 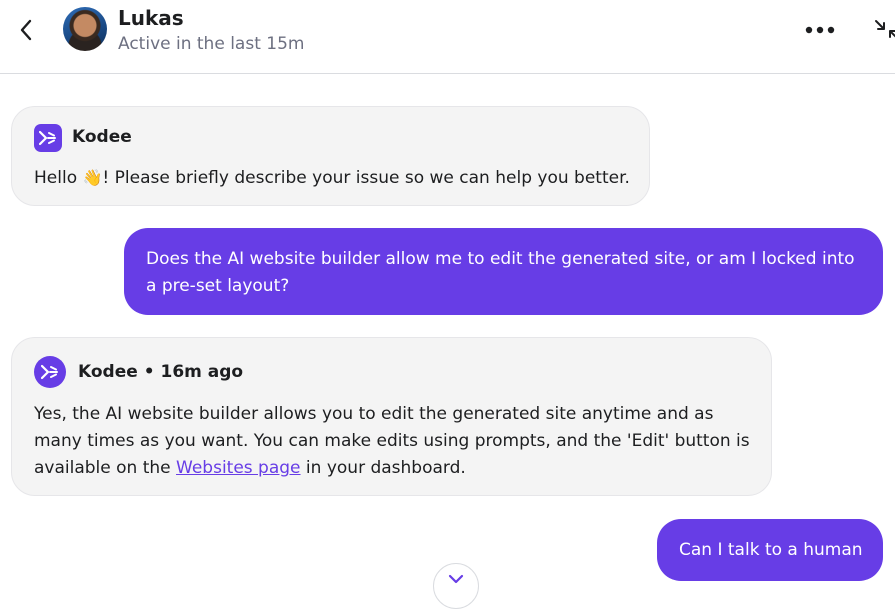 I want to click on more-options-button, so click(x=820, y=30).